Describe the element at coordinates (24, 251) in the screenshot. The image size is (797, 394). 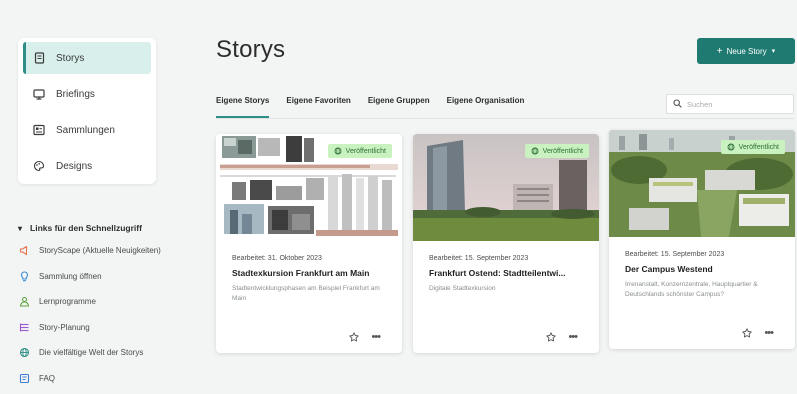
I see `megaphone-icon` at that location.